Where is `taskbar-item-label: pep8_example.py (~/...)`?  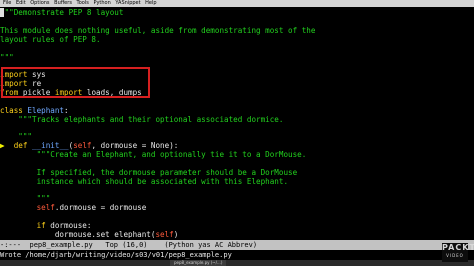
taskbar-item-label: pep8_example.py (~/...) is located at coordinates (198, 263).